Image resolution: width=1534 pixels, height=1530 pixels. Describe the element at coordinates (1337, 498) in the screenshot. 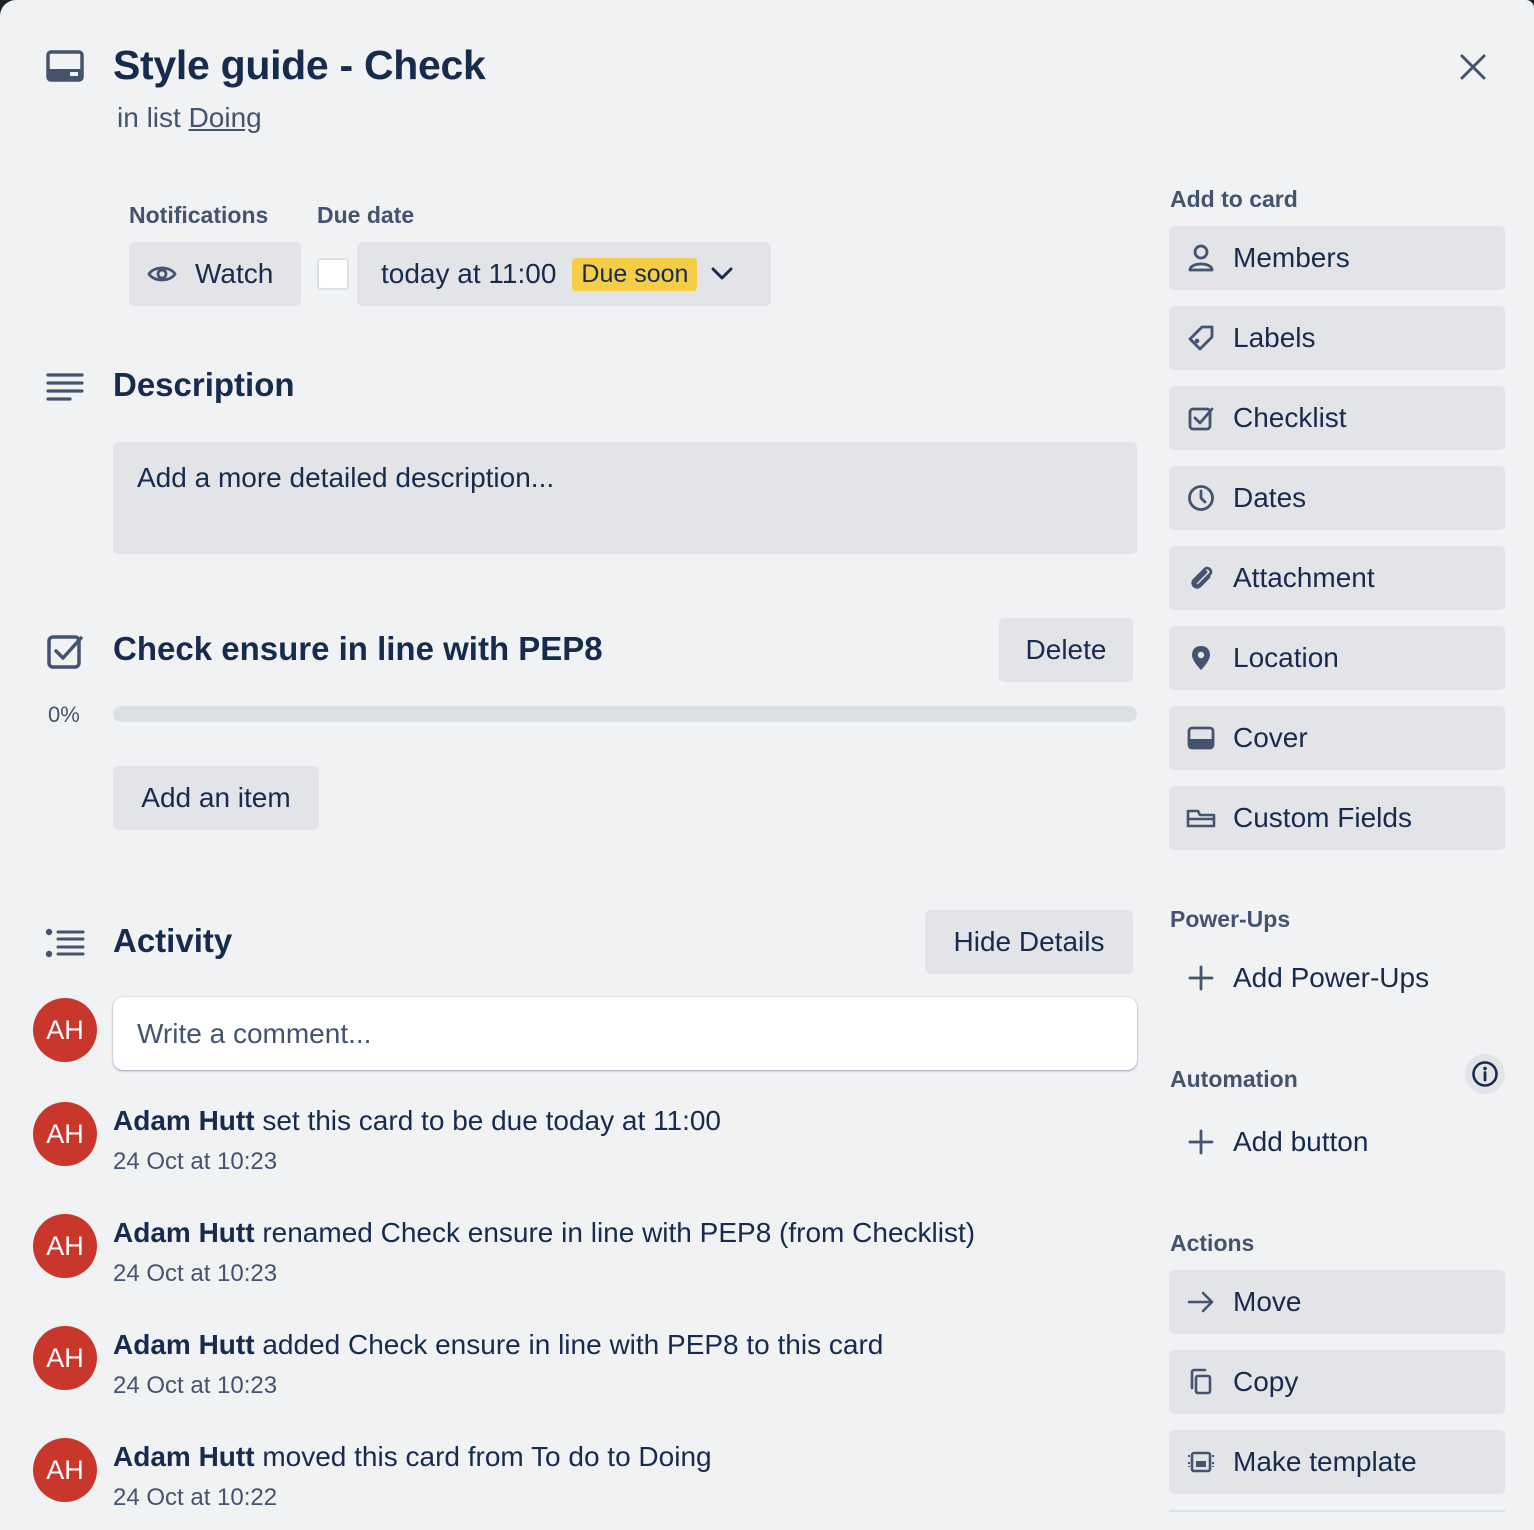

I see `dates-button: Dates` at that location.